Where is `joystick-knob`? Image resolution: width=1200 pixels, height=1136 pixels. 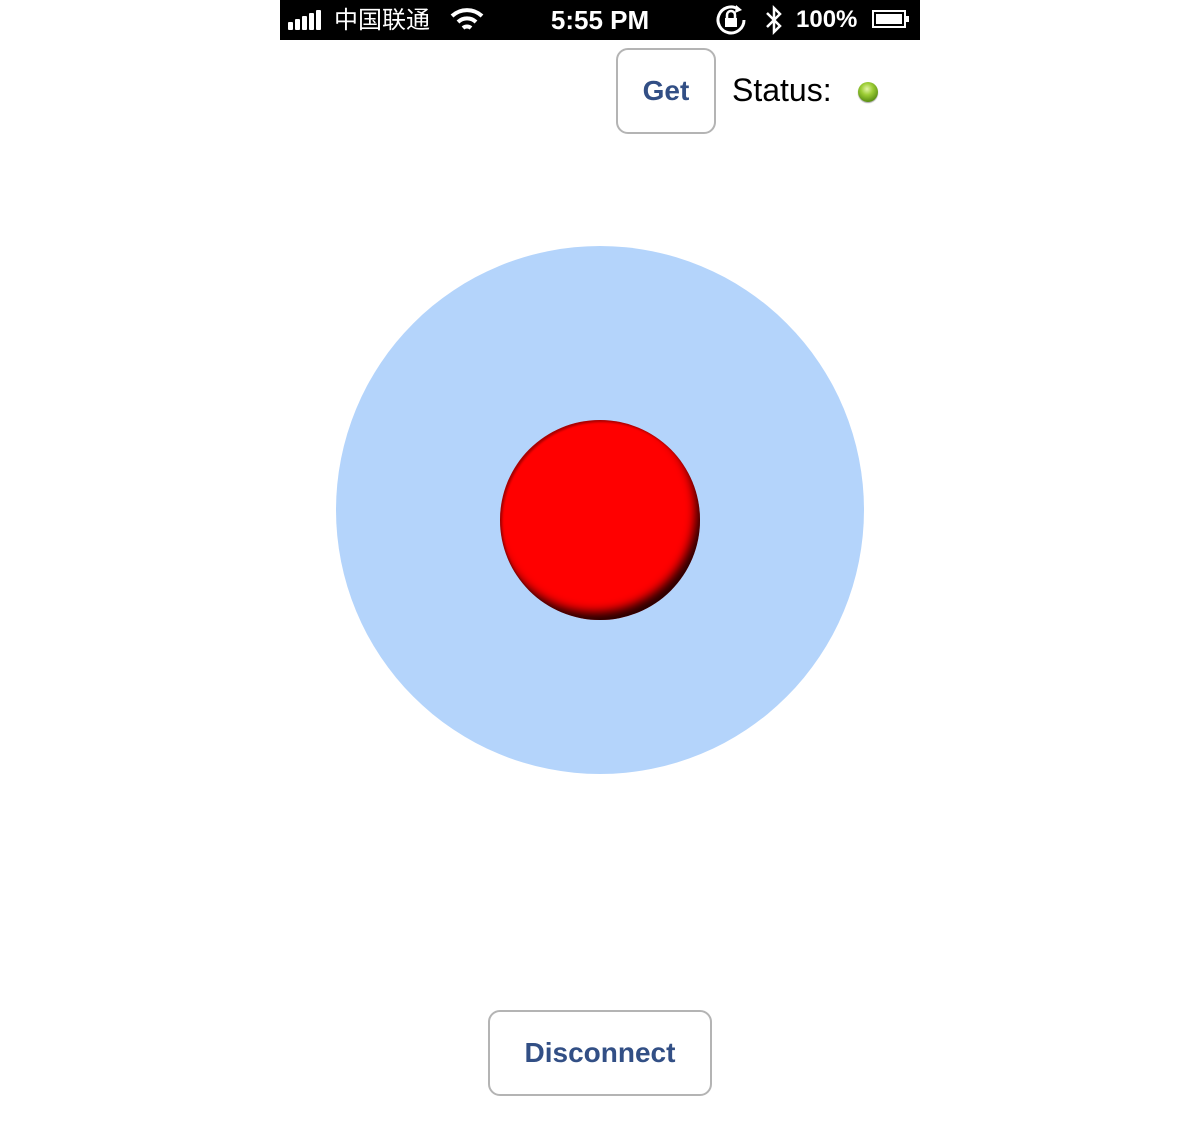 joystick-knob is located at coordinates (600, 520).